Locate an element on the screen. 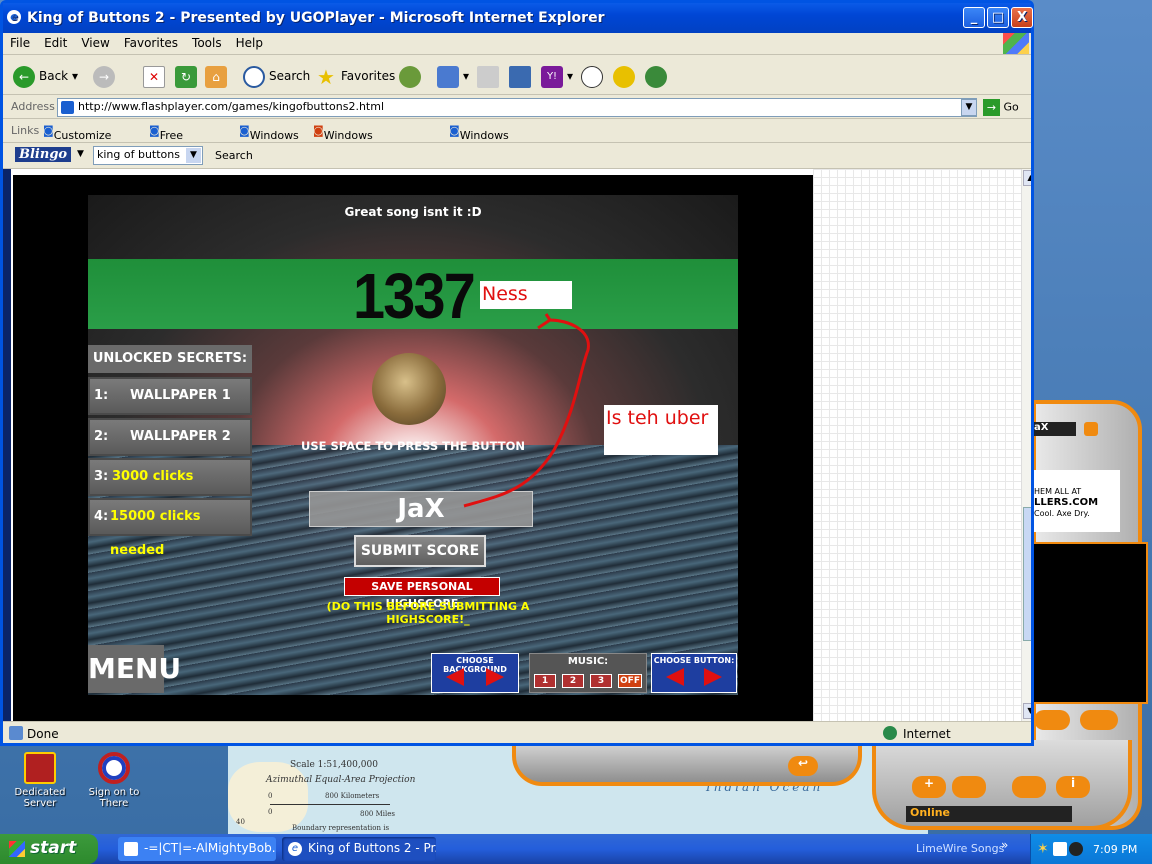 This screenshot has width=1152, height=864. music-3-button: 3 is located at coordinates (601, 681).